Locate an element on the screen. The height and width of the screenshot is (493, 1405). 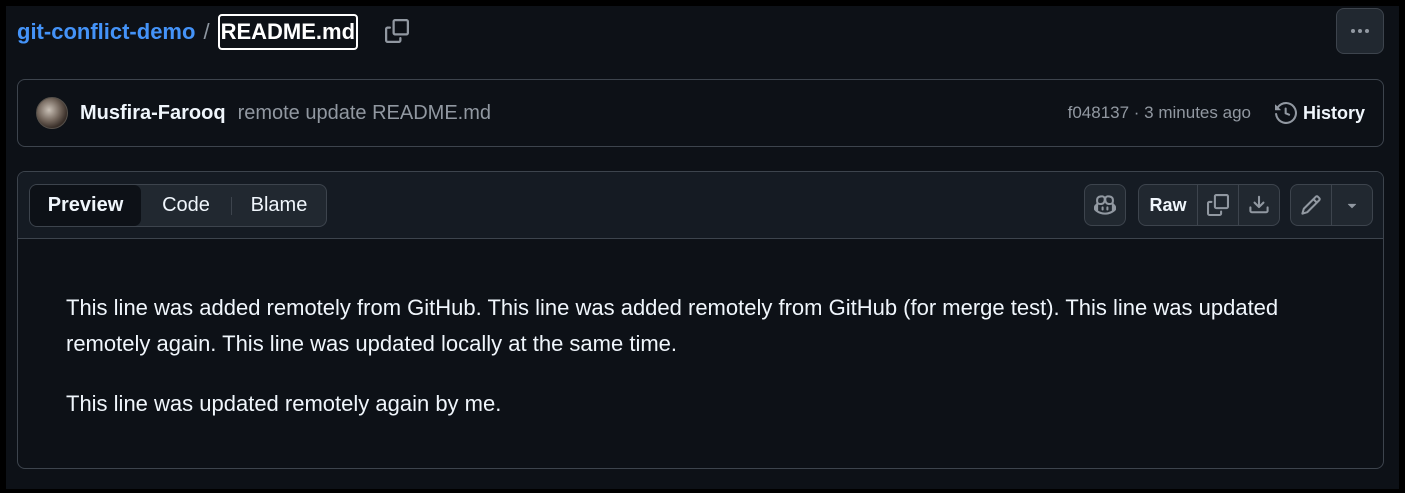
commit-author: Musfira-Farooq is located at coordinates (153, 113).